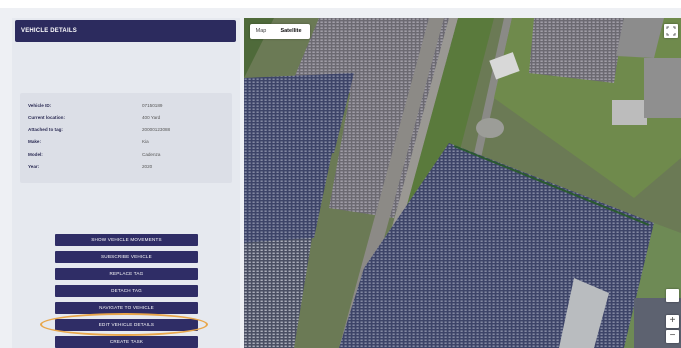 This screenshot has width=681, height=348. What do you see at coordinates (152, 105) in the screenshot?
I see `detail-value: 07150189` at bounding box center [152, 105].